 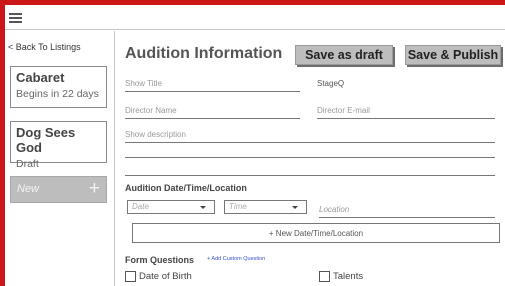 What do you see at coordinates (204, 53) in the screenshot?
I see `page-title: Audition Information` at bounding box center [204, 53].